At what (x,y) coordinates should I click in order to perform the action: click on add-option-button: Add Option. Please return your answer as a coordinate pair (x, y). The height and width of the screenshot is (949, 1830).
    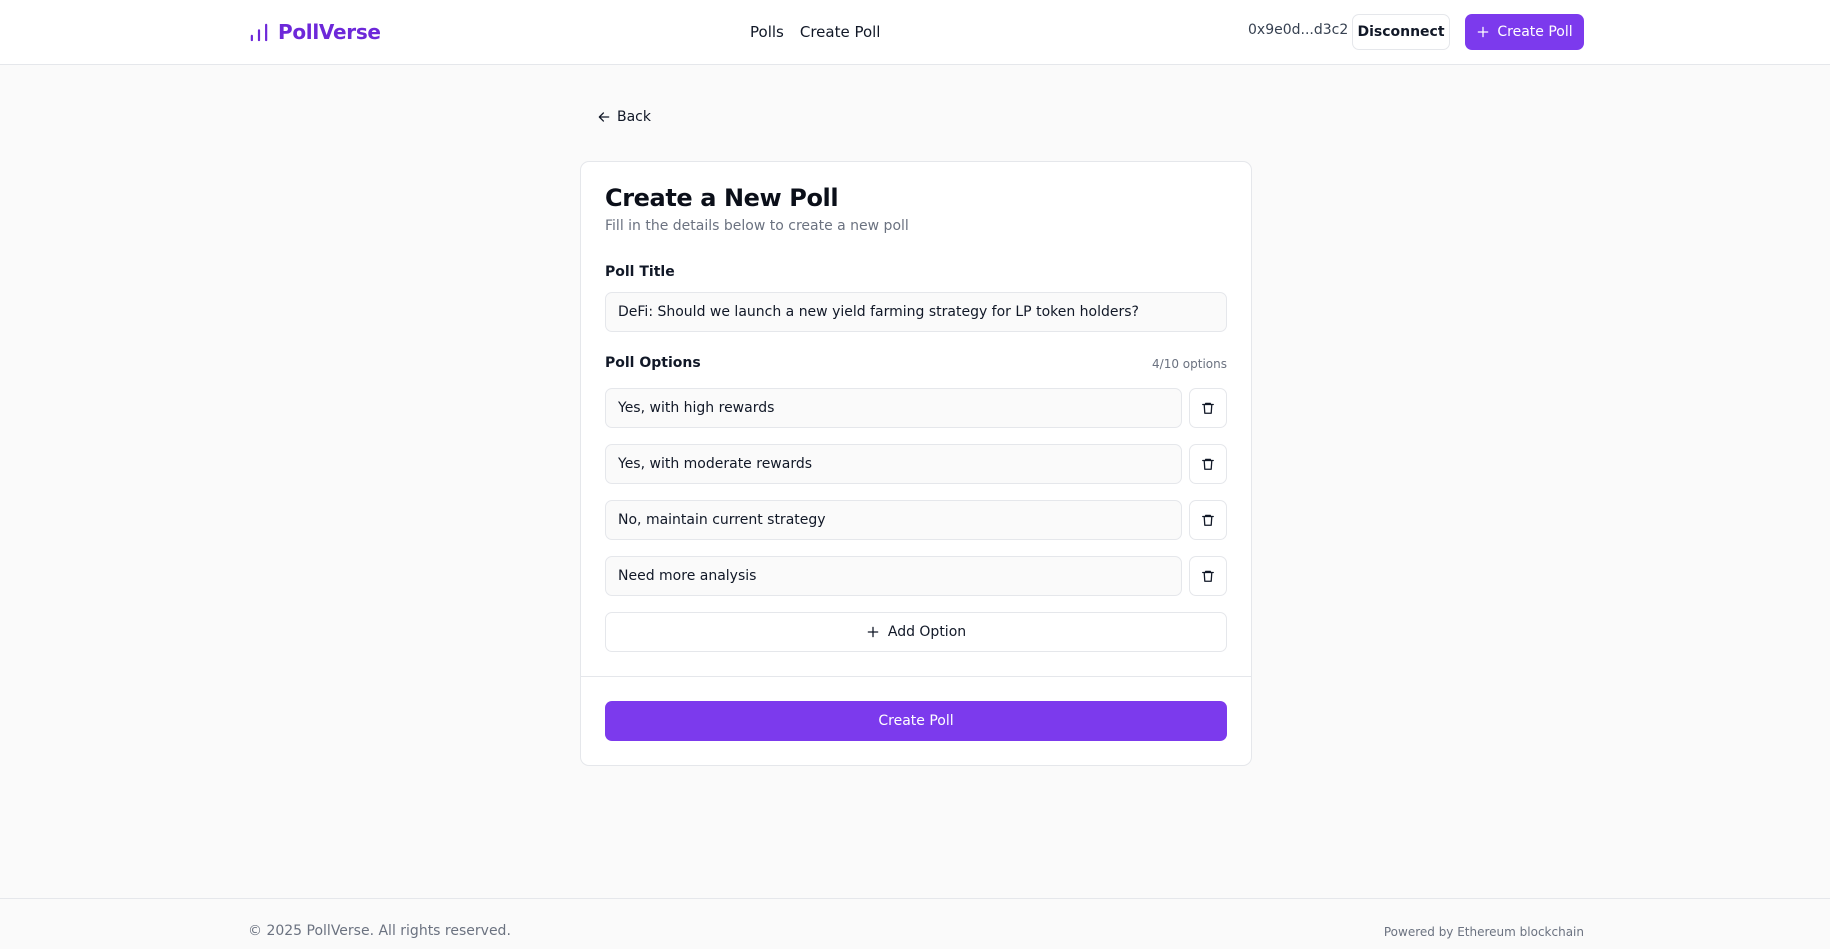
    Looking at the image, I should click on (916, 632).